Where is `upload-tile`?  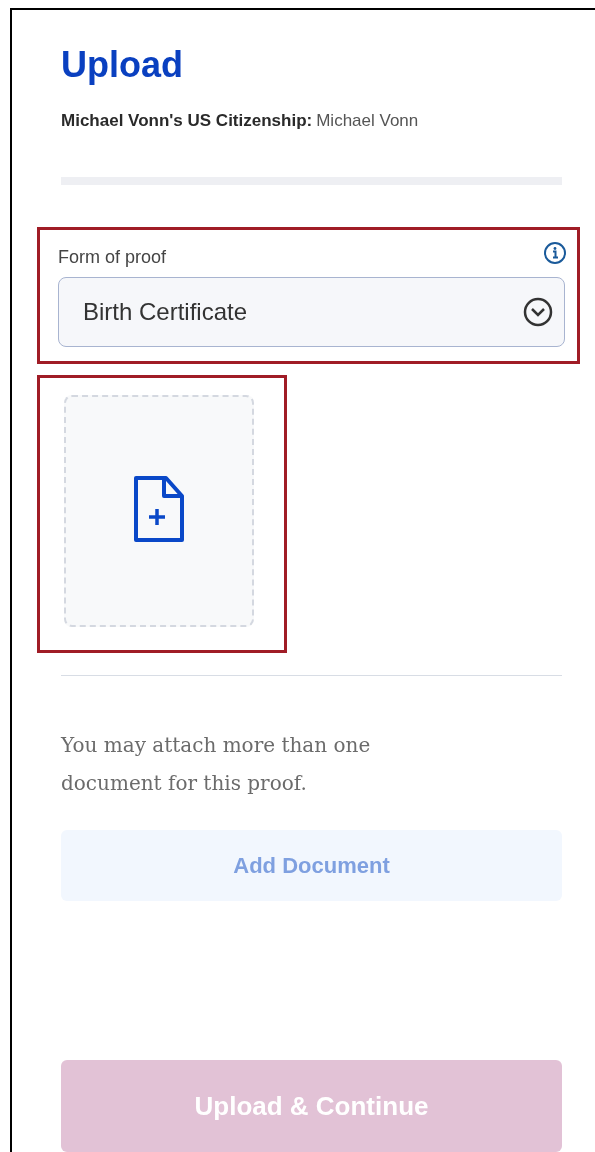
upload-tile is located at coordinates (159, 510).